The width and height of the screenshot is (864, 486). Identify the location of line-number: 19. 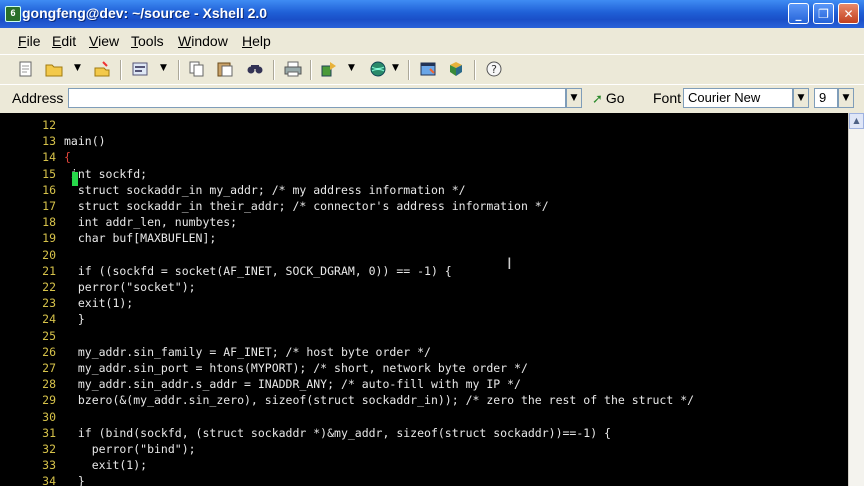
(49, 238).